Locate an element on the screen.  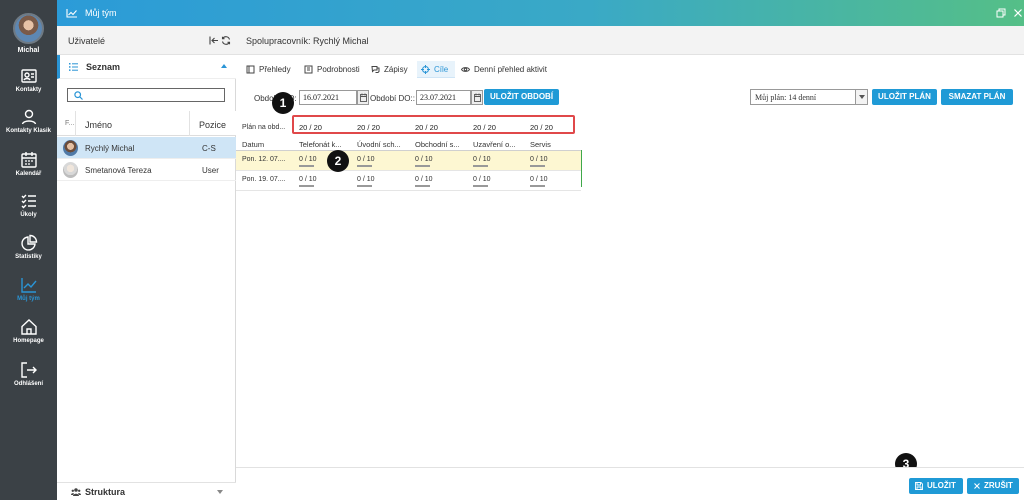
logout-icon is located at coordinates (28, 370).